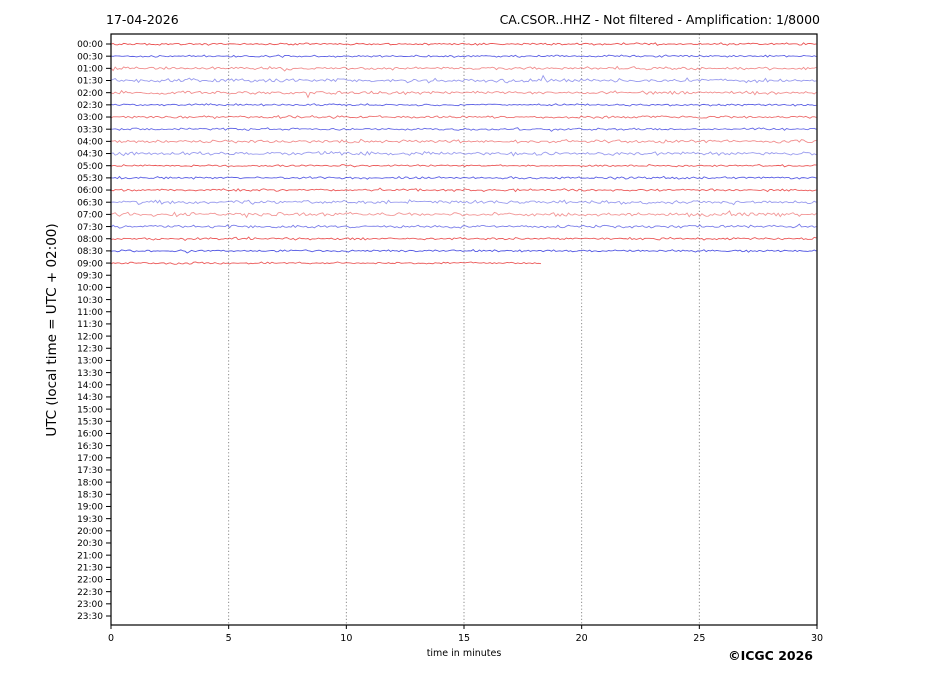 The width and height of the screenshot is (927, 696). Describe the element at coordinates (90, 337) in the screenshot. I see `y-tick-label: 12:00` at that location.